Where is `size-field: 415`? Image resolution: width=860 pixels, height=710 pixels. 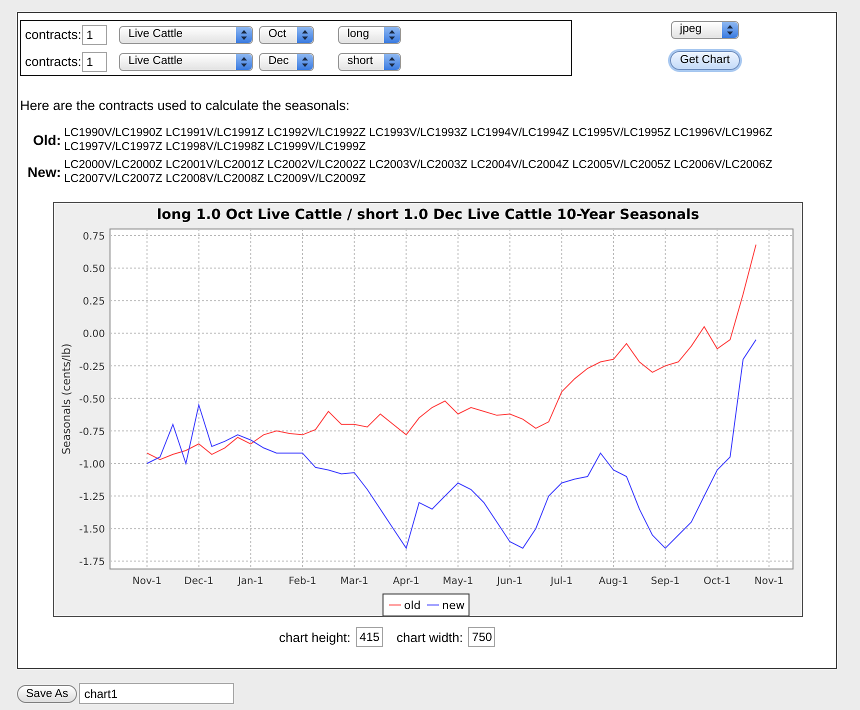
size-field: 415 is located at coordinates (369, 637).